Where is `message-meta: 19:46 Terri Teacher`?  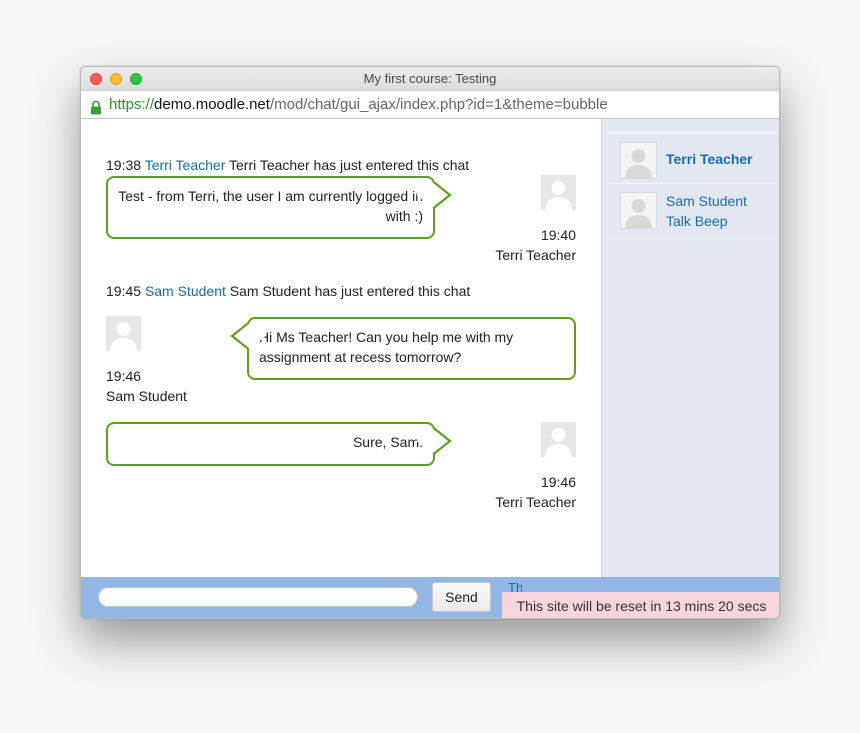
message-meta: 19:46 Terri Teacher is located at coordinates (535, 492).